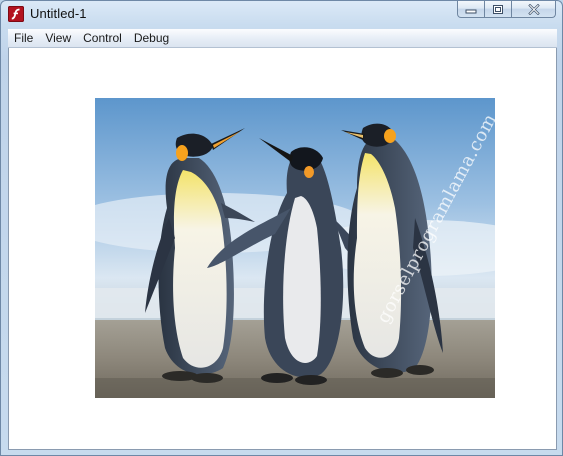  What do you see at coordinates (16, 14) in the screenshot?
I see `flash-player-icon` at bounding box center [16, 14].